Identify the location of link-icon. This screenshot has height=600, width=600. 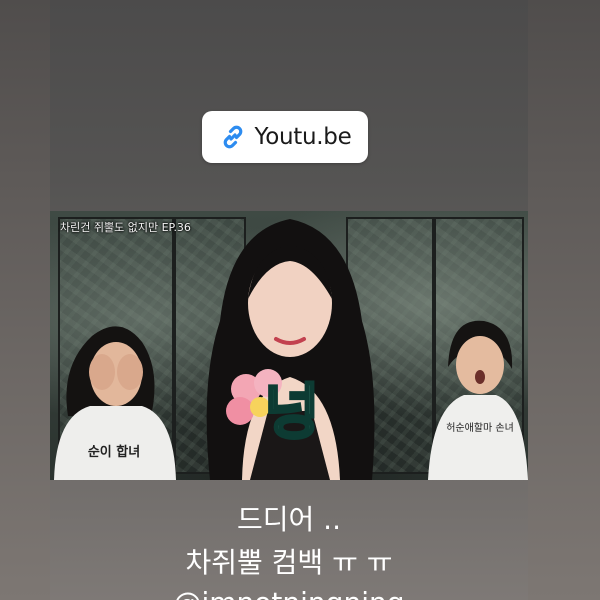
(233, 137).